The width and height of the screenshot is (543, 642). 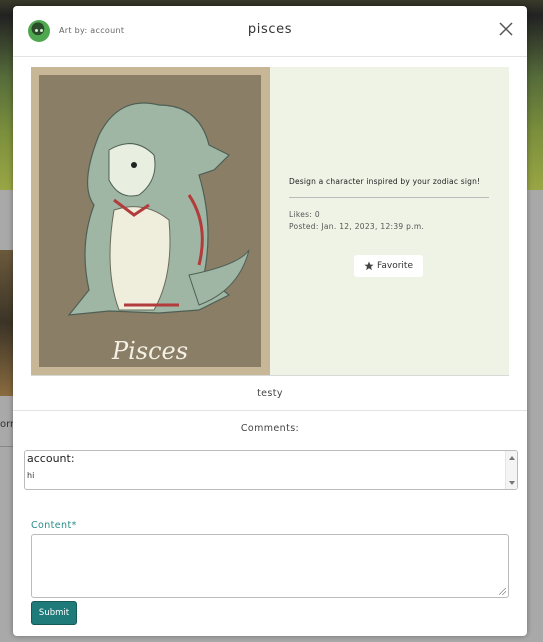 What do you see at coordinates (51, 458) in the screenshot?
I see `comment-author: account:` at bounding box center [51, 458].